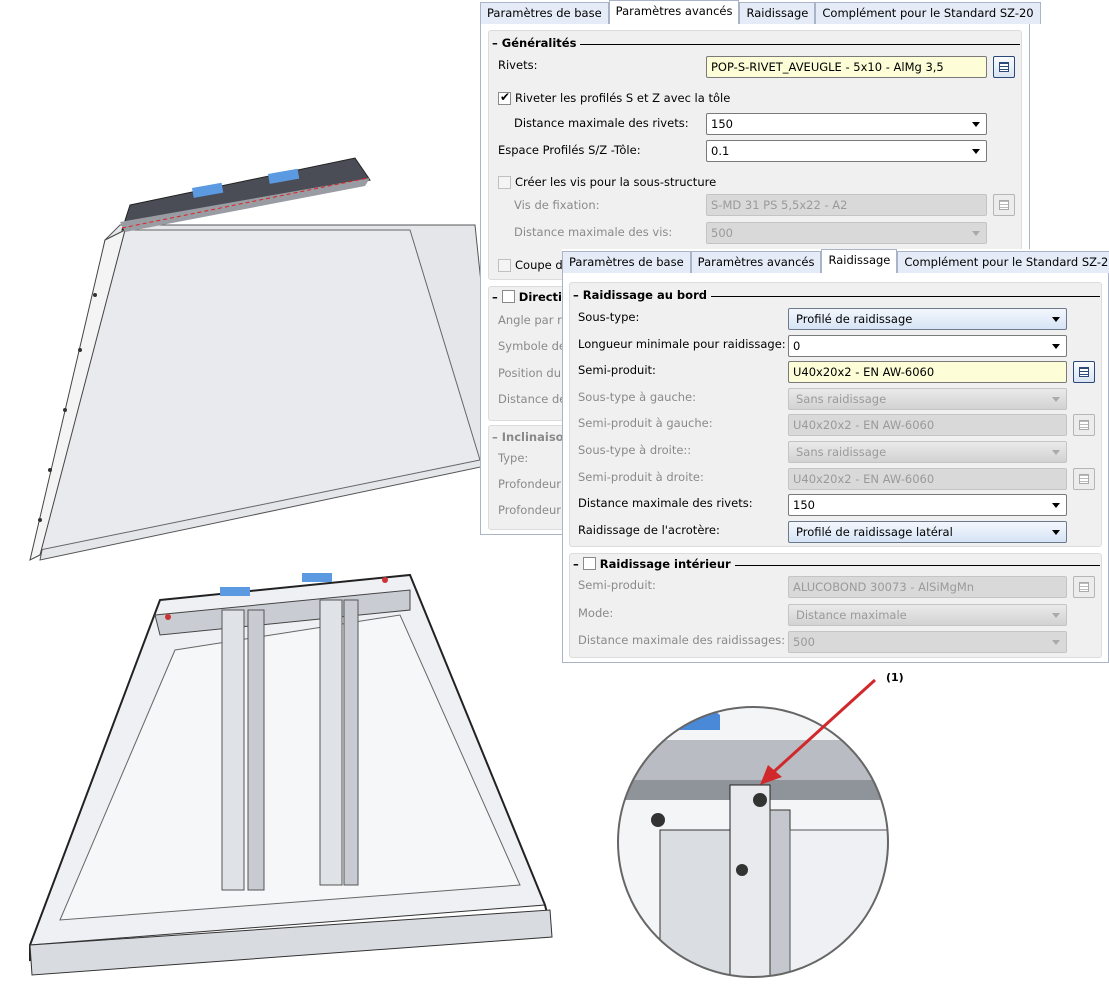 The height and width of the screenshot is (985, 1109). What do you see at coordinates (927, 505) in the screenshot?
I see `edit-field: 150` at bounding box center [927, 505].